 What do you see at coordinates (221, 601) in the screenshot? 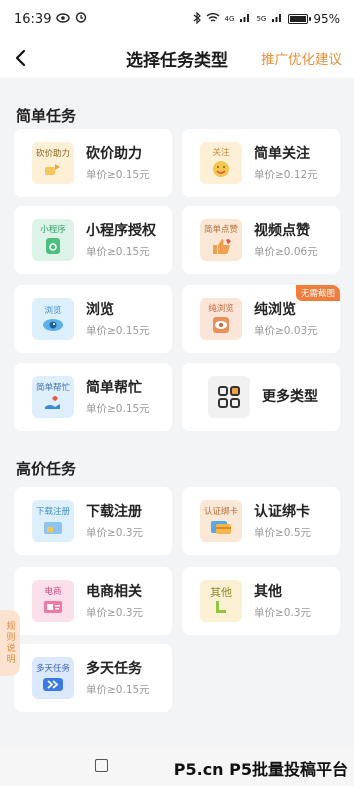
I see `other-icon: 其他` at bounding box center [221, 601].